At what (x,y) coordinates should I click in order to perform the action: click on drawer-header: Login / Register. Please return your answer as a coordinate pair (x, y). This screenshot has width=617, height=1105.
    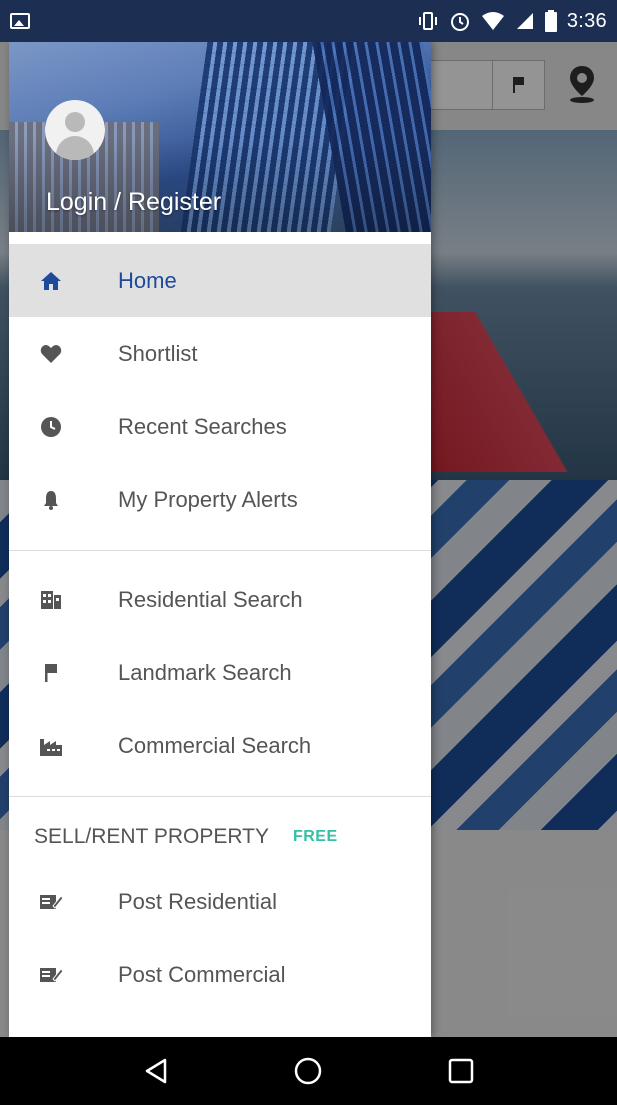
    Looking at the image, I should click on (220, 137).